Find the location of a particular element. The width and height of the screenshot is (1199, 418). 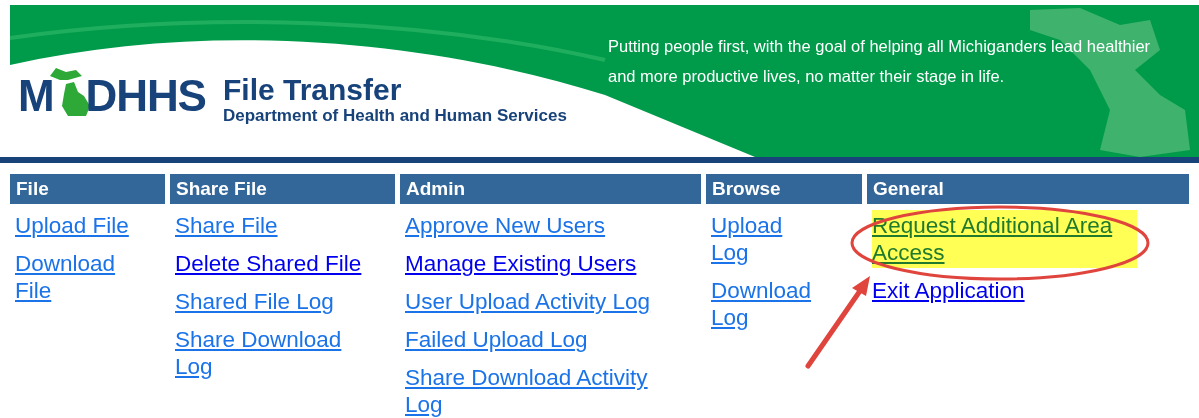

menu-link: Exit Application is located at coordinates (948, 290).